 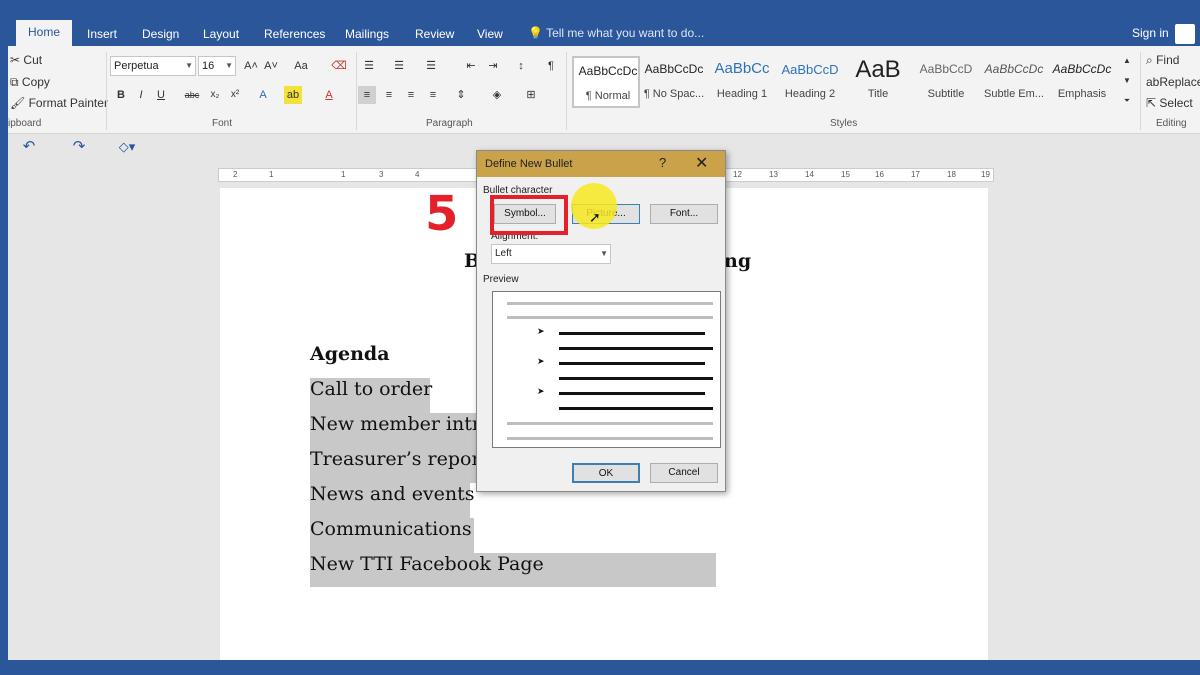 I want to click on status-bar, so click(x=604, y=667).